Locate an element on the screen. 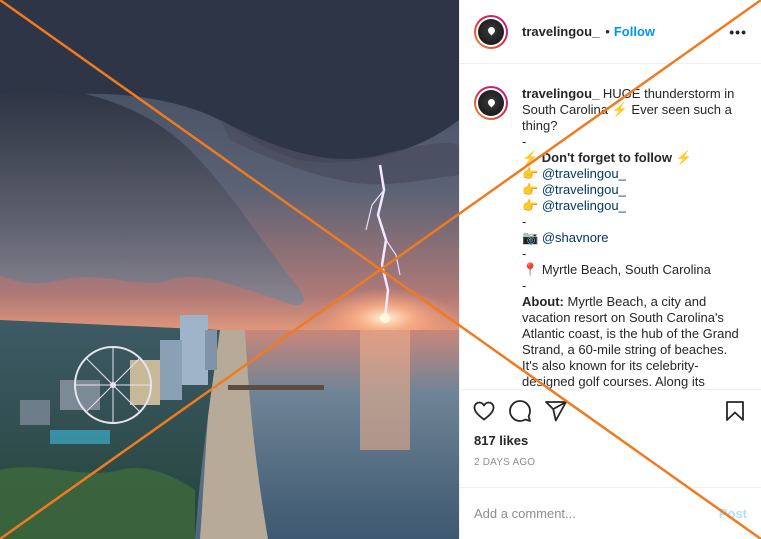 The image size is (761, 539). location-text: Myrtle Beach, South Carolina is located at coordinates (626, 269).